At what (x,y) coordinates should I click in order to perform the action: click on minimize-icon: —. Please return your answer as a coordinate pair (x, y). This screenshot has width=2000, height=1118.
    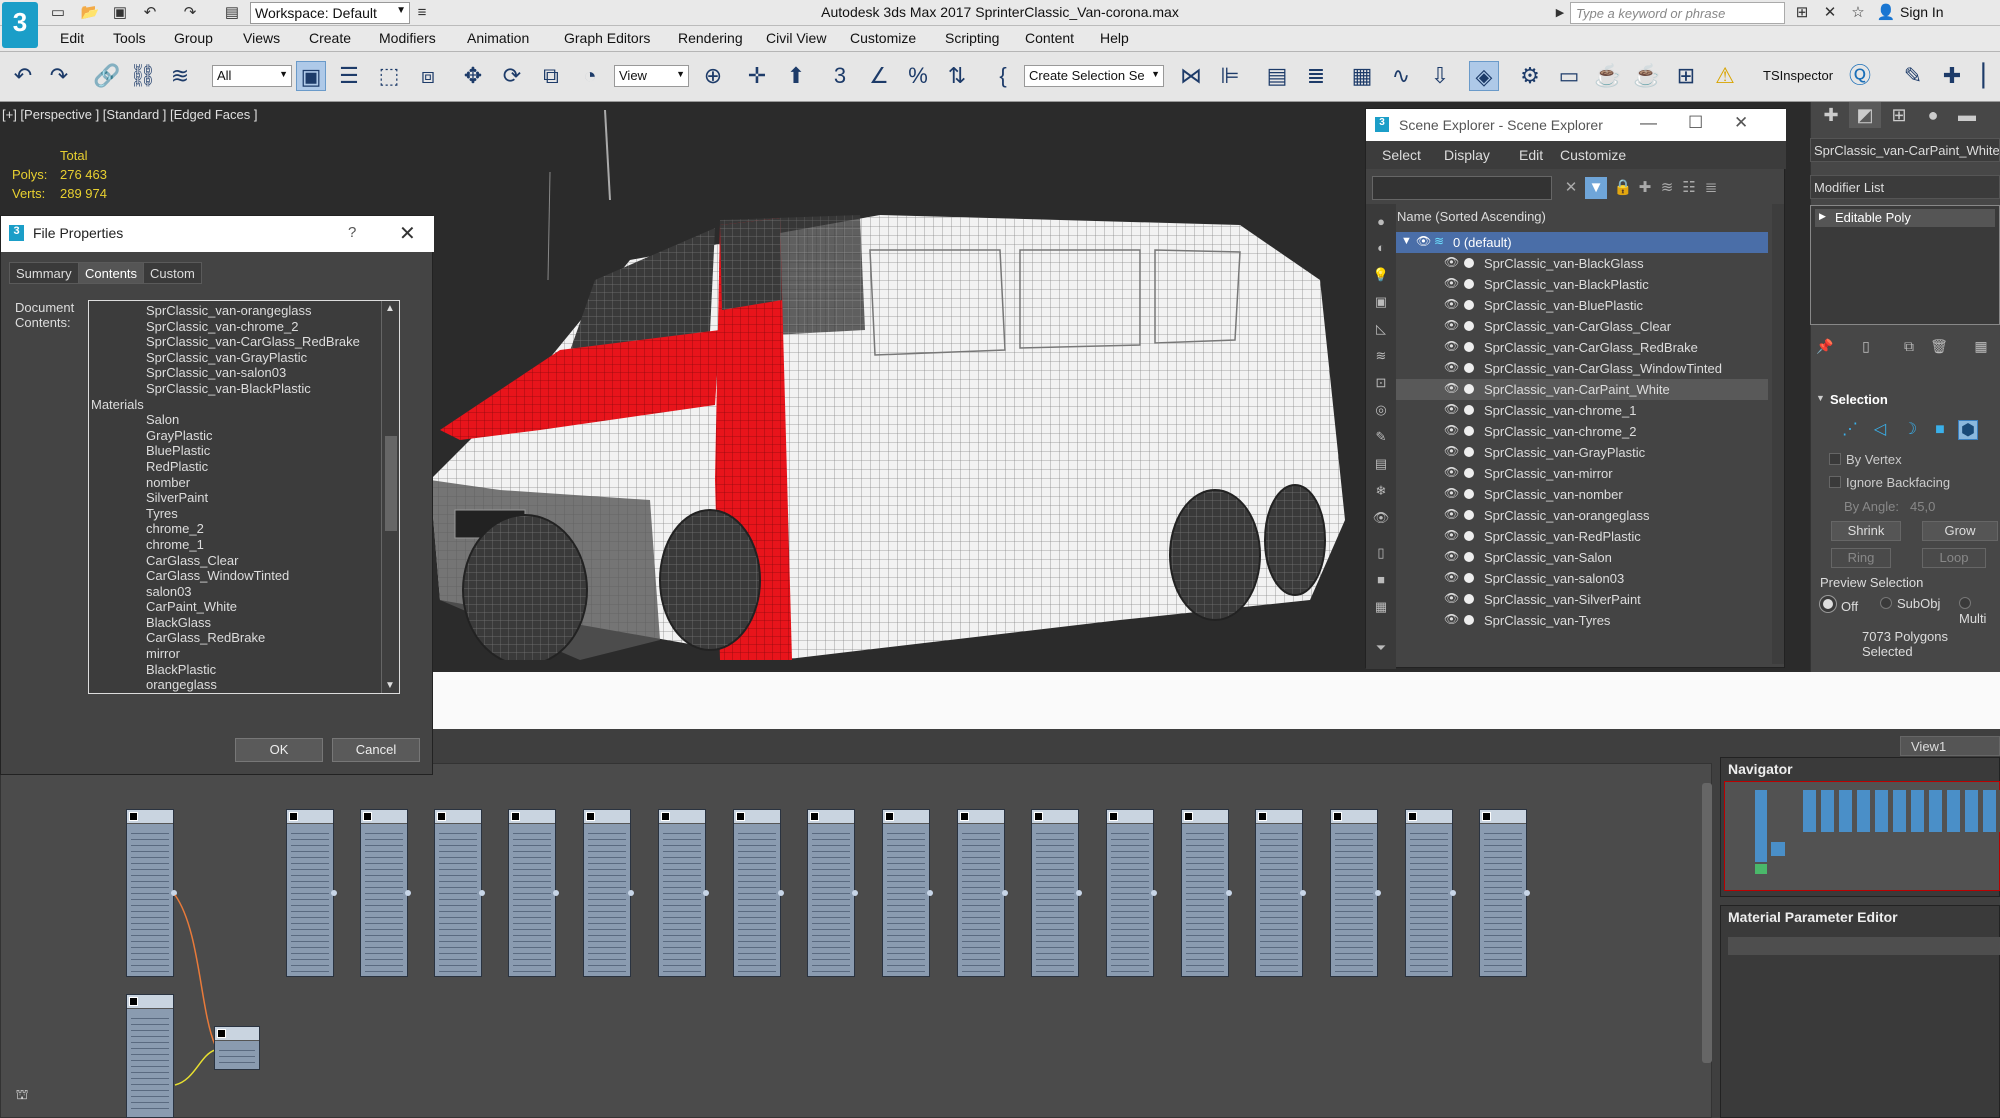
    Looking at the image, I should click on (1648, 123).